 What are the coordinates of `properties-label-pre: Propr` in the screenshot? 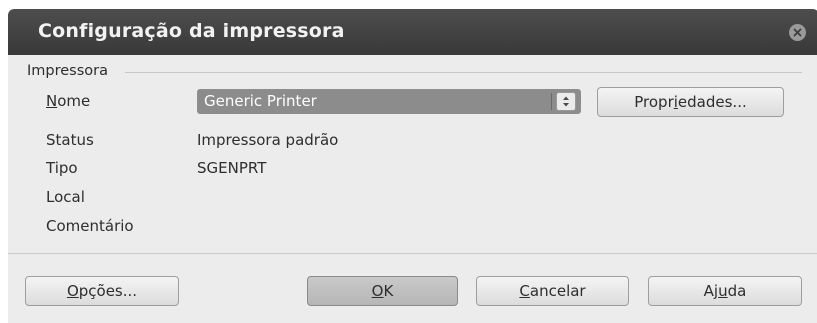 It's located at (654, 102).